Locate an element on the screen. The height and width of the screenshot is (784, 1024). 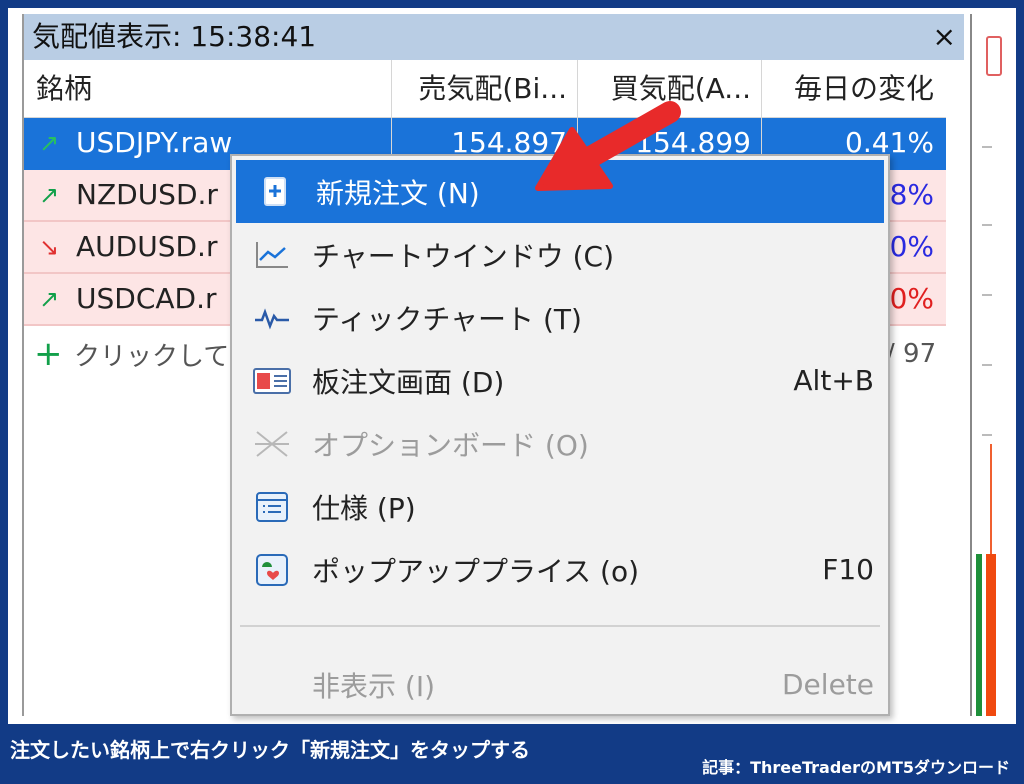
menu-item-label: ポップアッププライス (o) is located at coordinates (476, 571).